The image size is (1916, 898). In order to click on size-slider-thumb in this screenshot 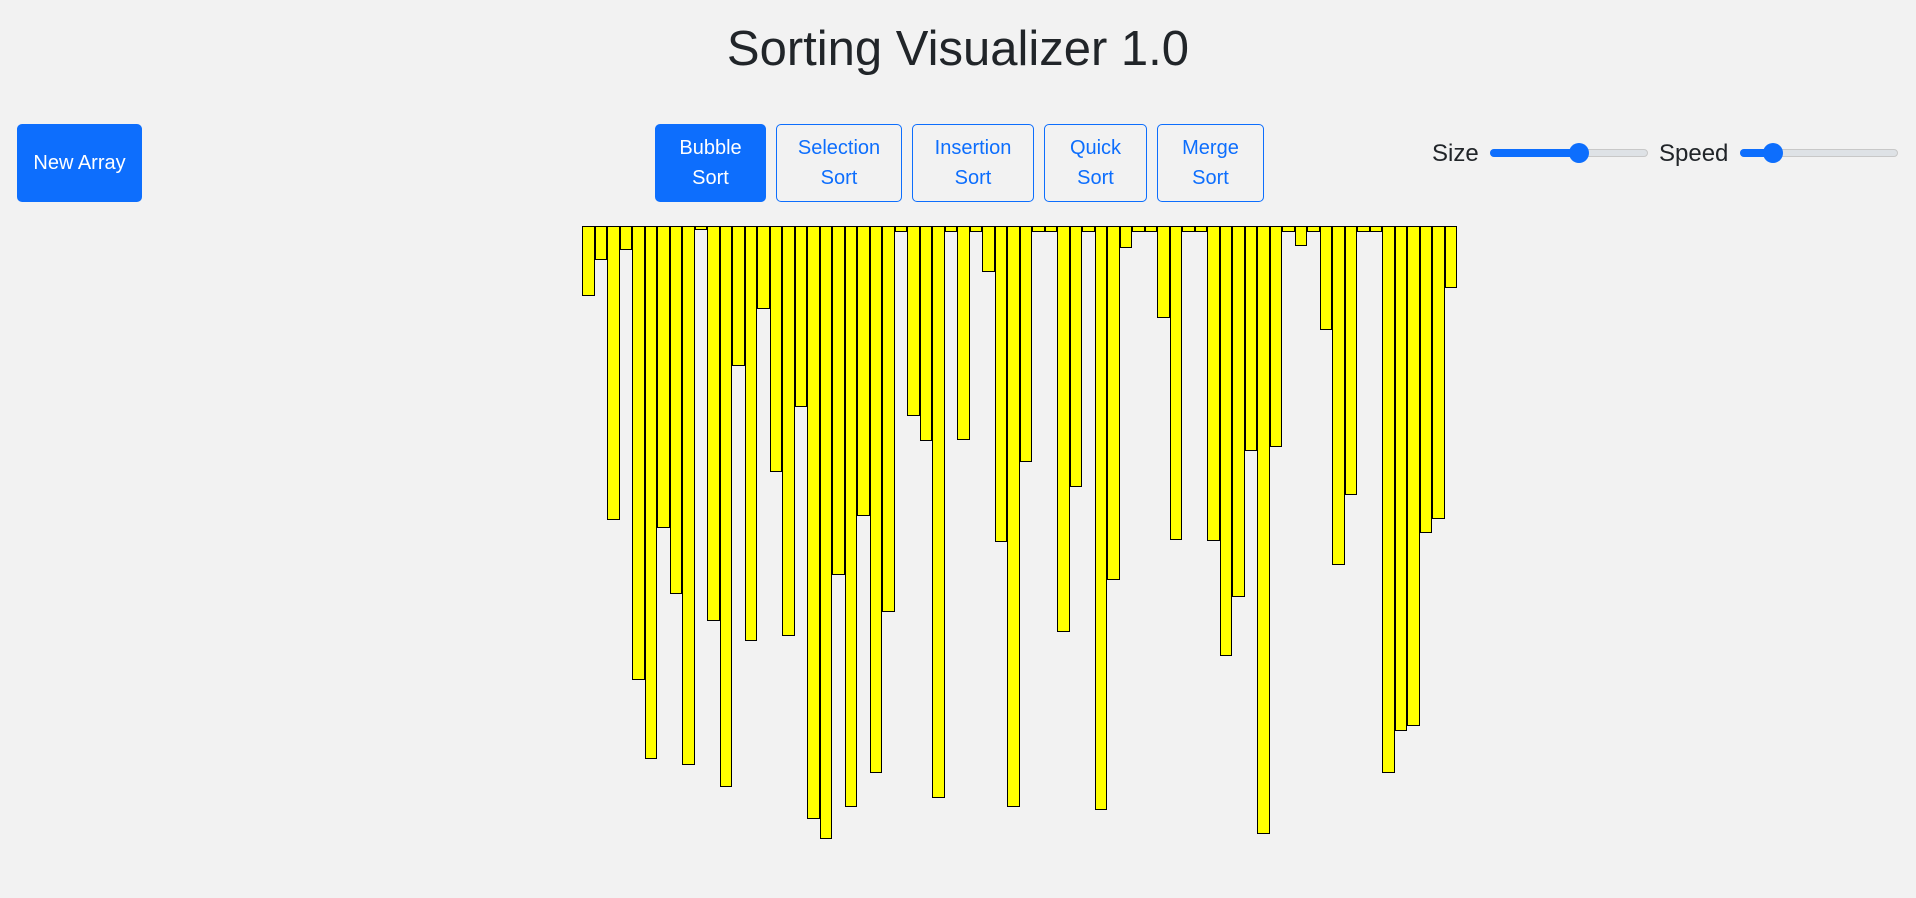, I will do `click(1578, 153)`.